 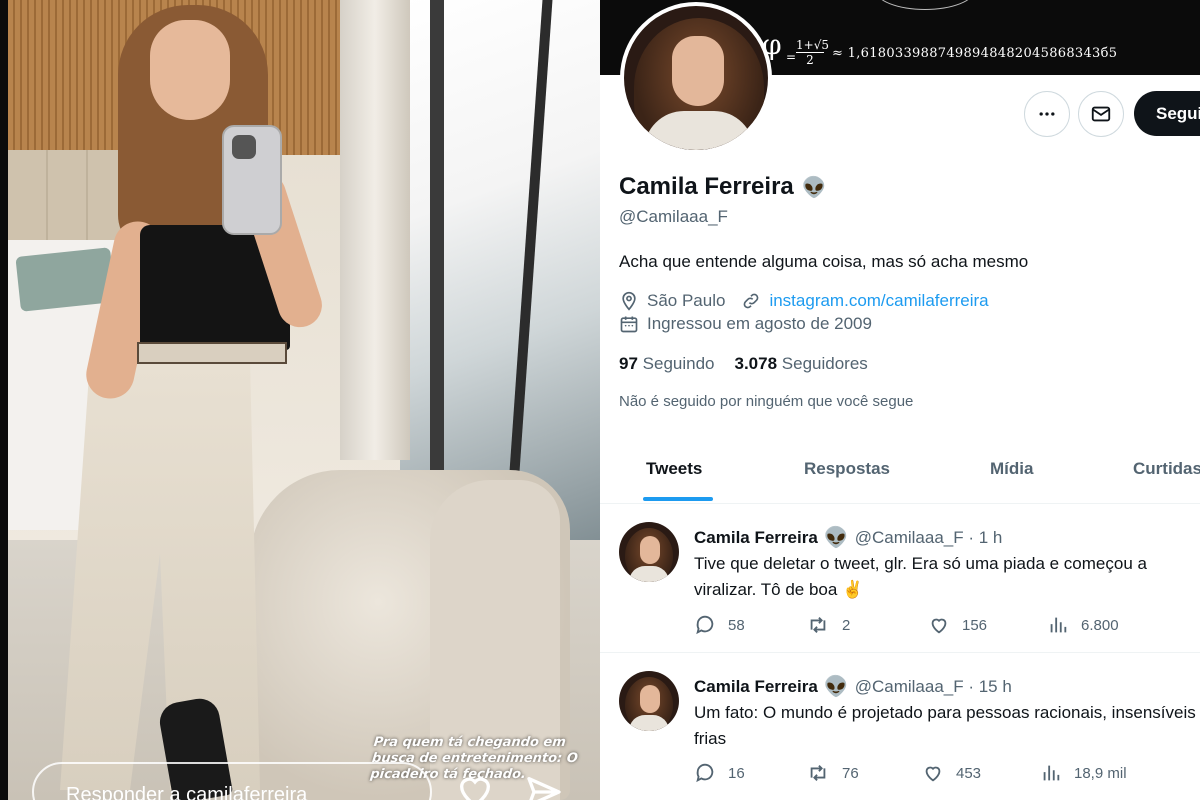 I want to click on tweet-header: Camila Ferreira 👽 @Camilaaa_F · 15 h, so click(x=853, y=686).